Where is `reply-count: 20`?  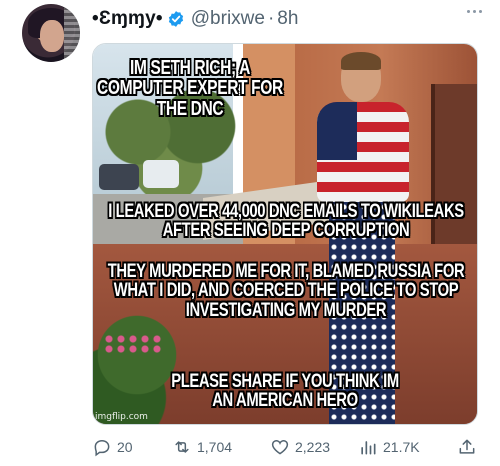
reply-count: 20 is located at coordinates (125, 447).